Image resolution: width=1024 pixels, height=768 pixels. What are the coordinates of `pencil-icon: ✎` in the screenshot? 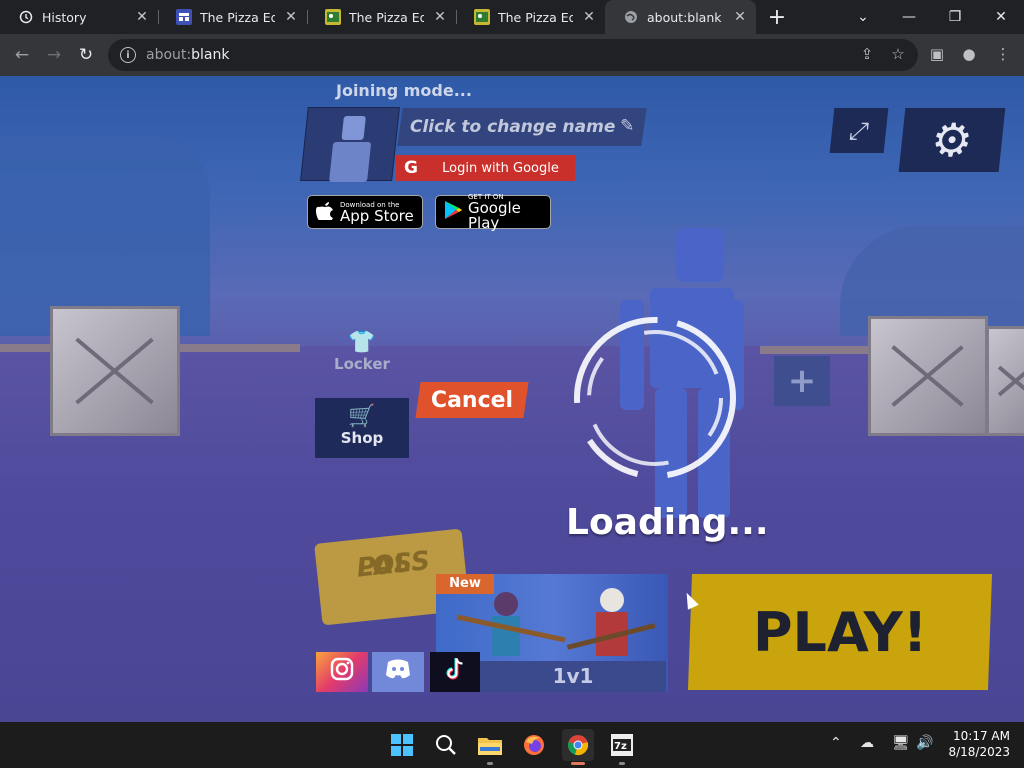 It's located at (627, 126).